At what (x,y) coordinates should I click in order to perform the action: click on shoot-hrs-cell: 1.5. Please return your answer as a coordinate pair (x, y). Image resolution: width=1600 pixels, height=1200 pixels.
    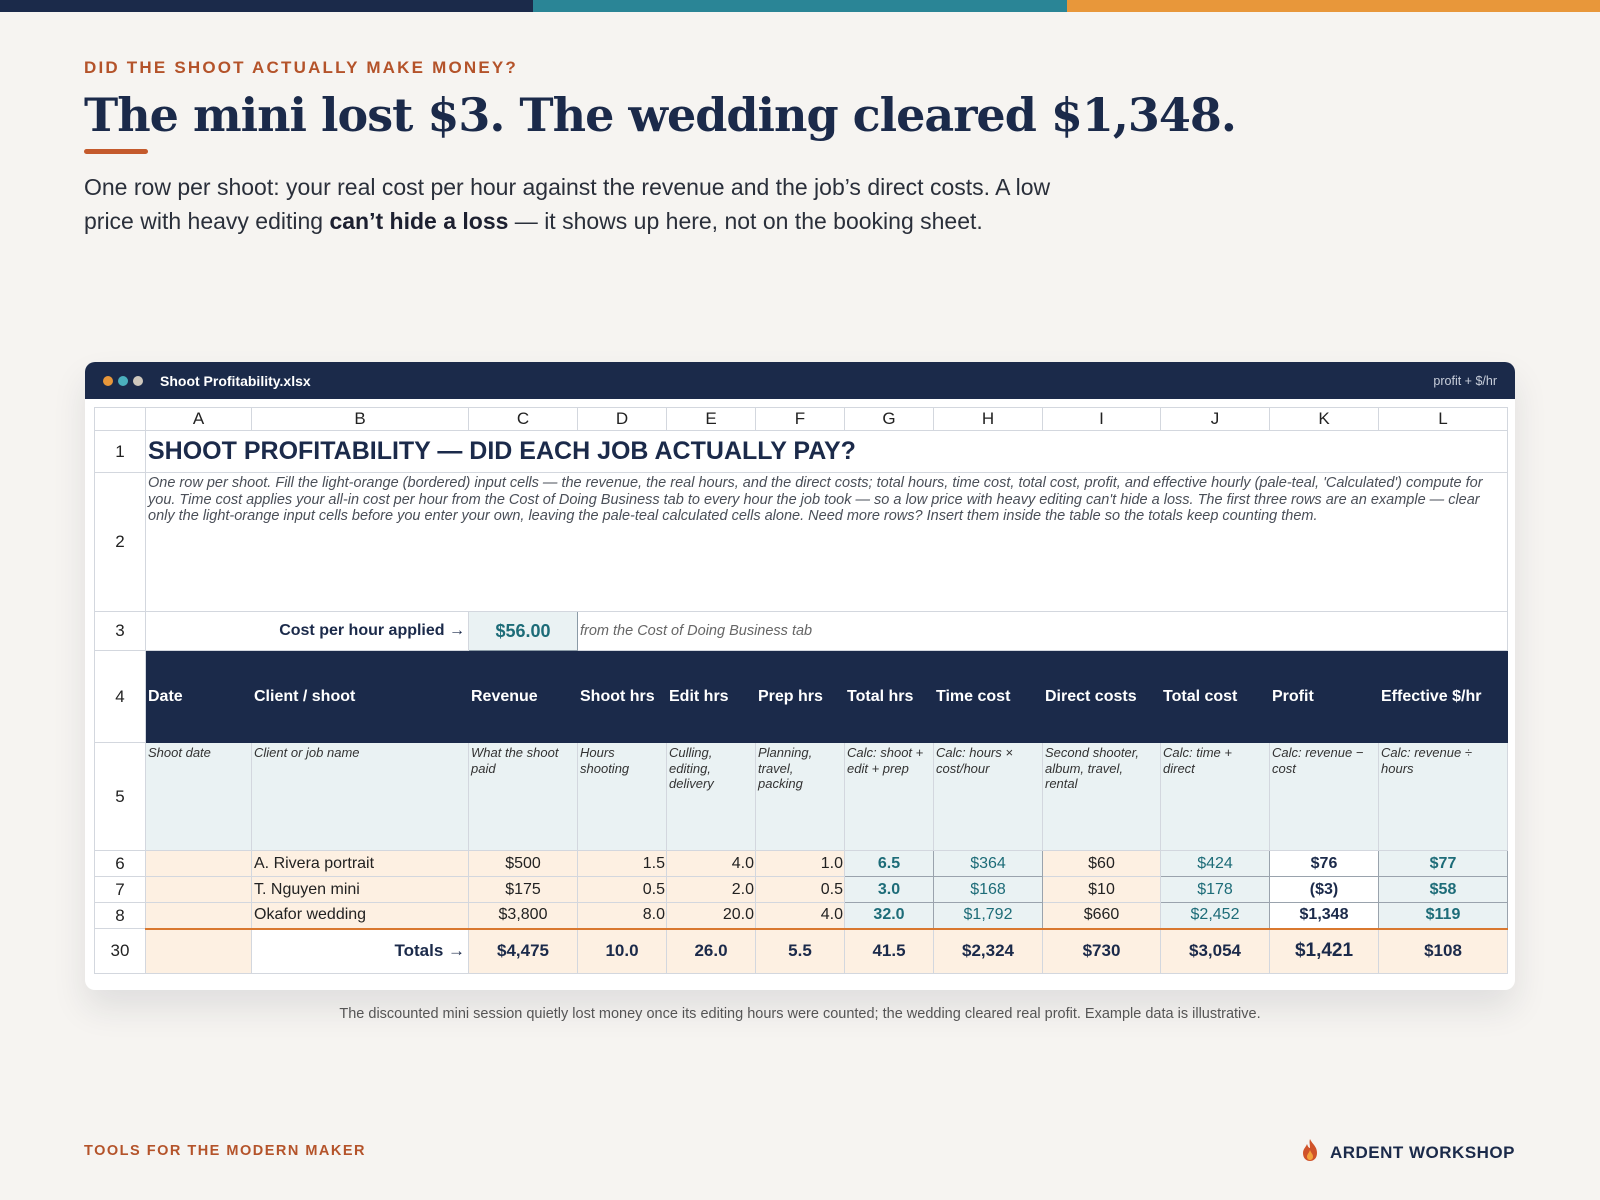
    Looking at the image, I should click on (622, 863).